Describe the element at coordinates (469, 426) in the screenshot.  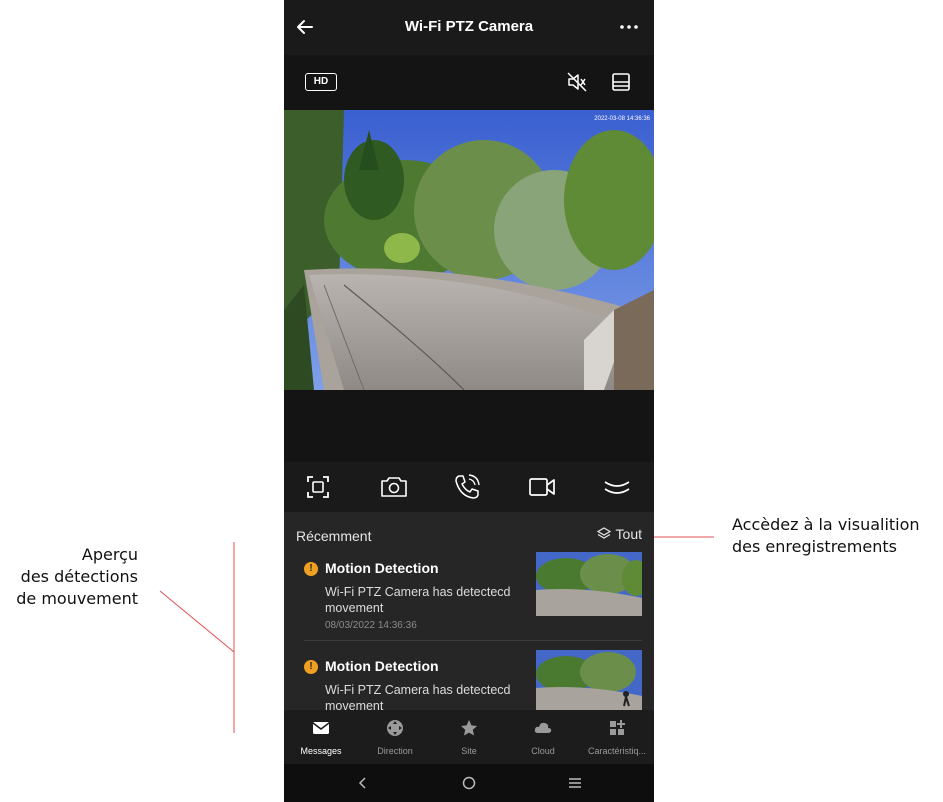
I see `video-letterbox` at that location.